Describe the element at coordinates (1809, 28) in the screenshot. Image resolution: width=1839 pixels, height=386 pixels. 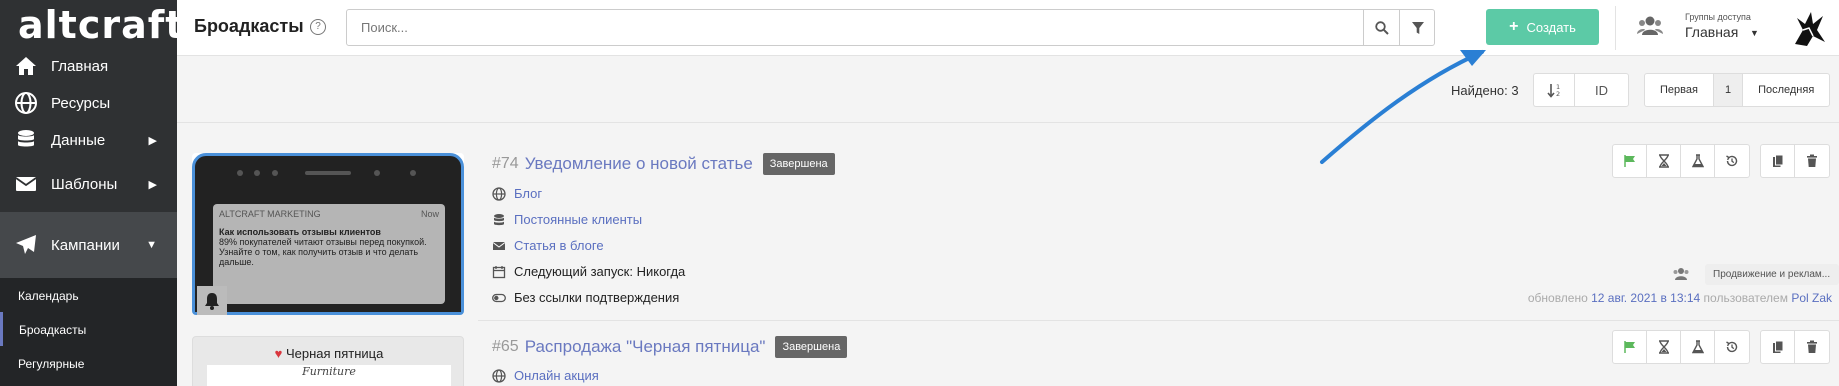
I see `avatar` at that location.